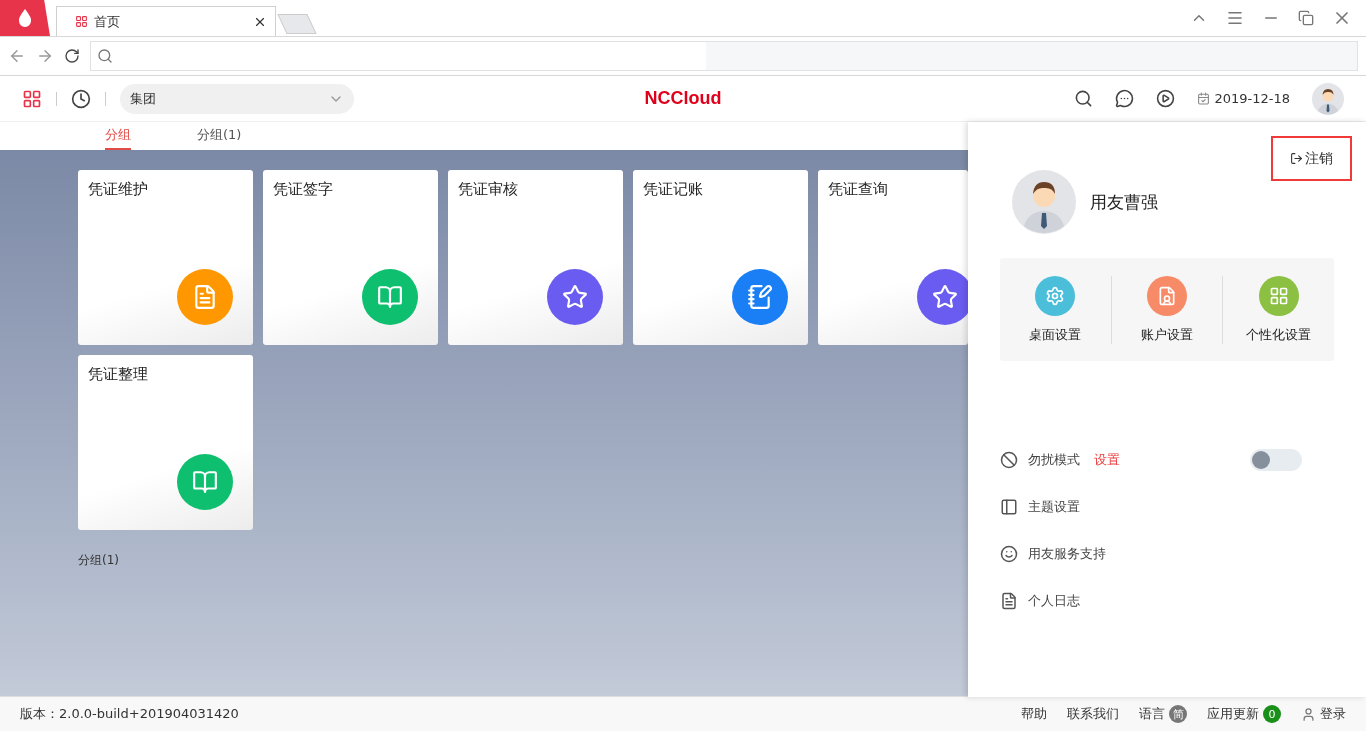 The height and width of the screenshot is (731, 1366). Describe the element at coordinates (1235, 18) in the screenshot. I see `menu-icon` at that location.